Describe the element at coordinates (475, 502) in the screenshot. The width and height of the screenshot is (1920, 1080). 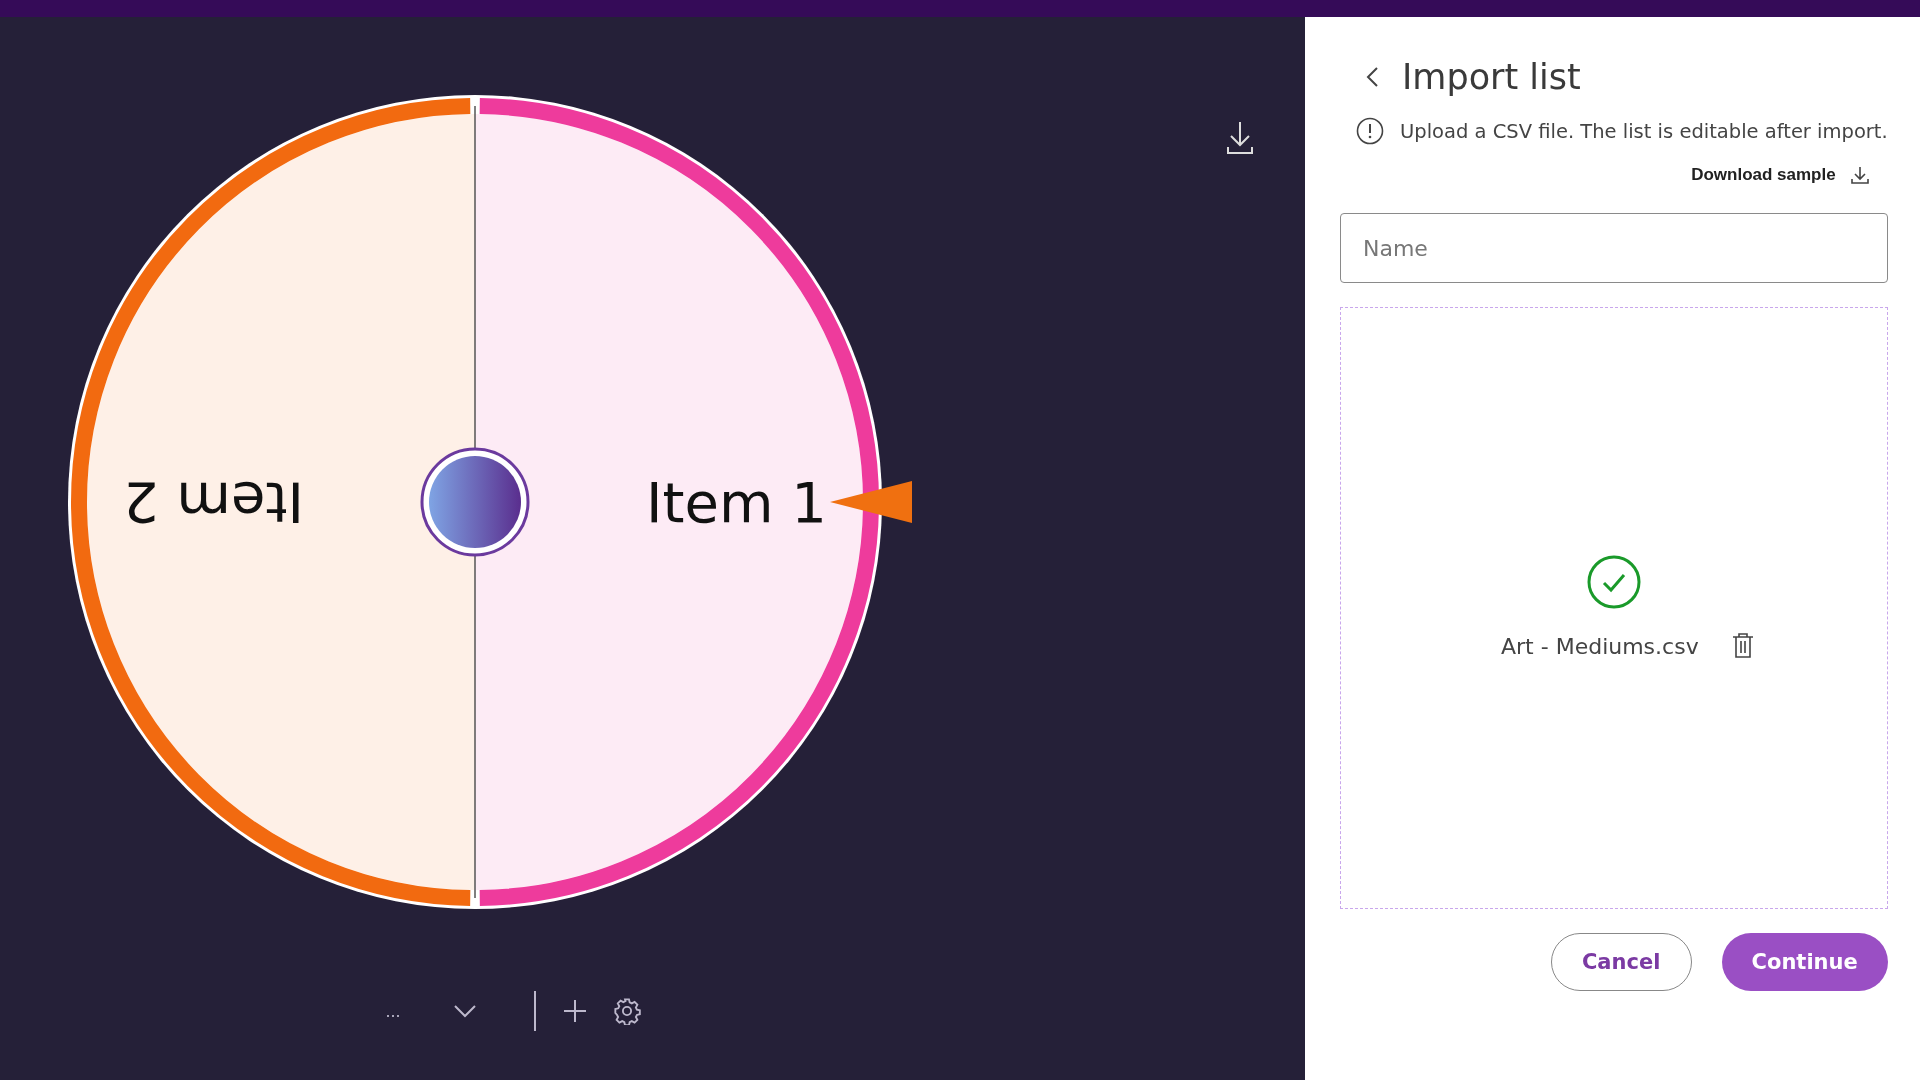
I see `wheel-hub` at that location.